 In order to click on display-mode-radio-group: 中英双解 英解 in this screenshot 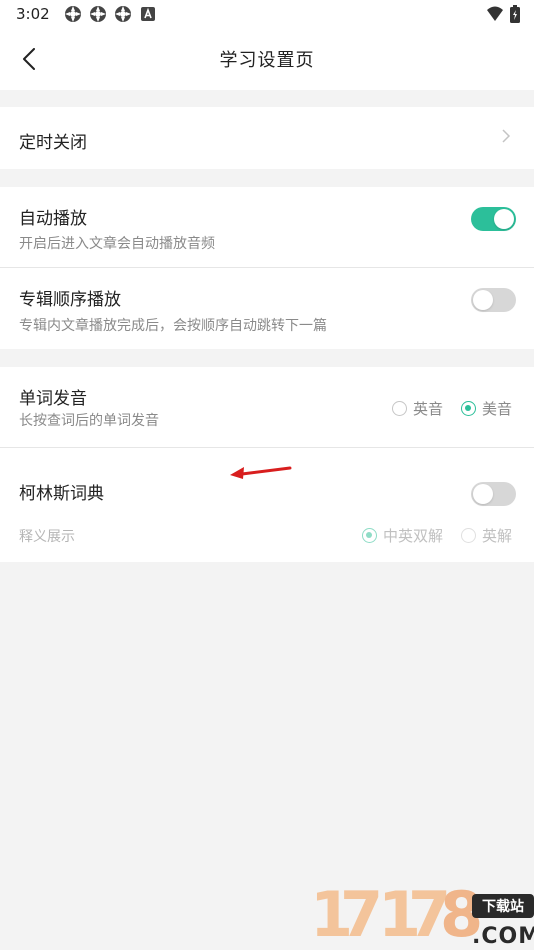, I will do `click(436, 535)`.